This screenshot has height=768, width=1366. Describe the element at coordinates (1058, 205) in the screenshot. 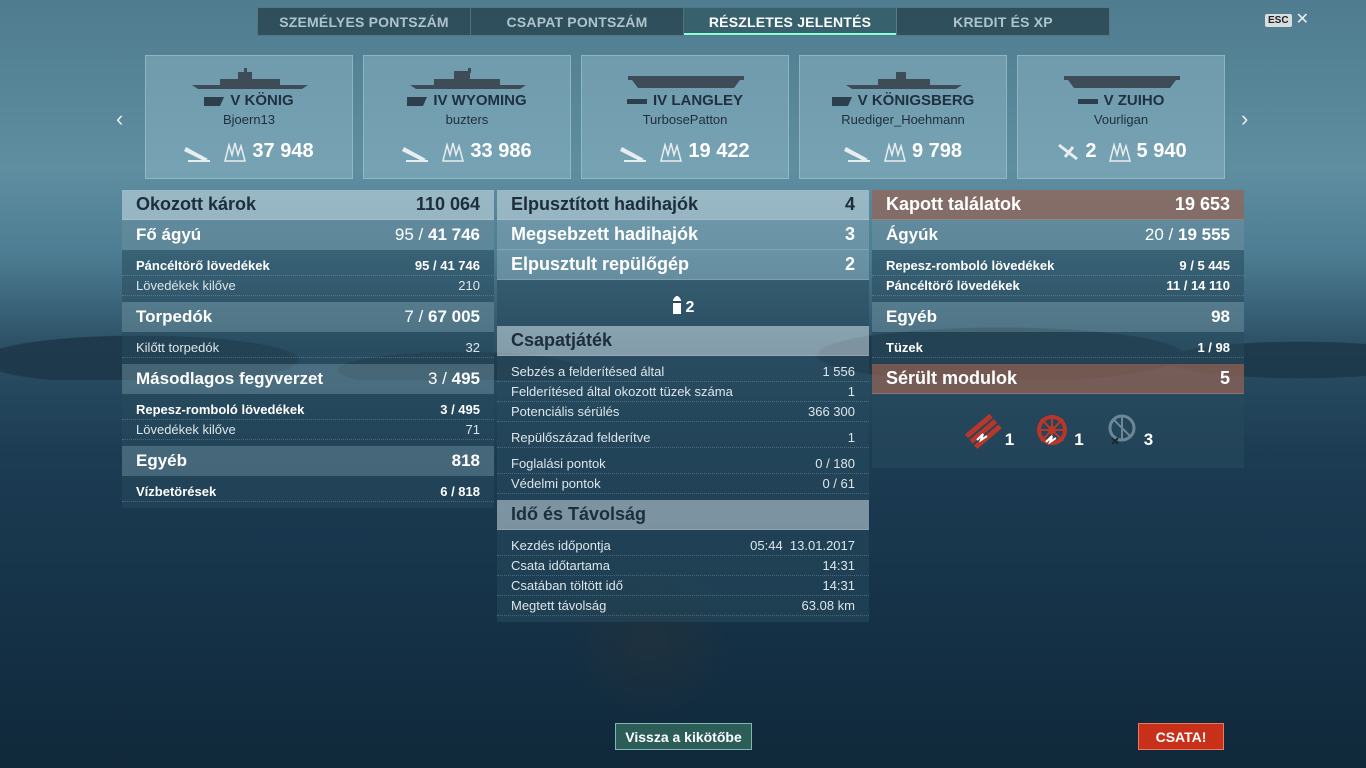

I see `hits-received-header: Kapott találatok 19 653` at that location.